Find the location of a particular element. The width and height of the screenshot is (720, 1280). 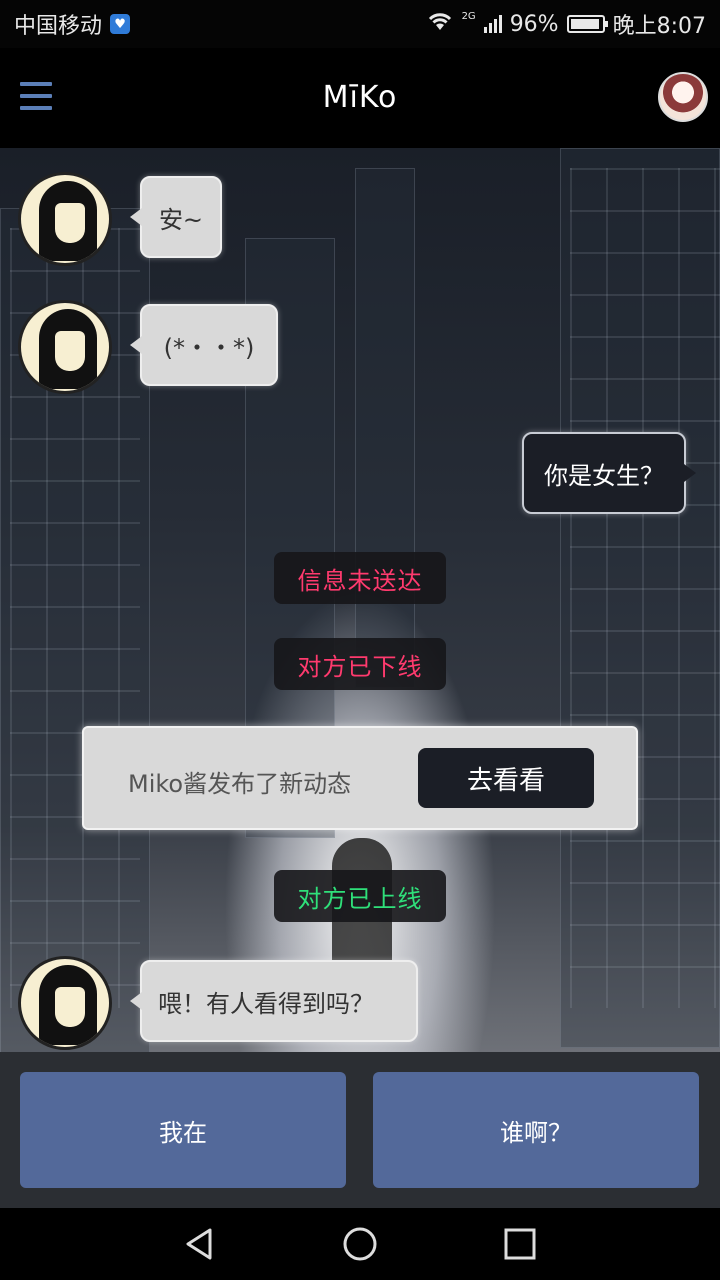

view-post-button: 去看看 is located at coordinates (506, 778).